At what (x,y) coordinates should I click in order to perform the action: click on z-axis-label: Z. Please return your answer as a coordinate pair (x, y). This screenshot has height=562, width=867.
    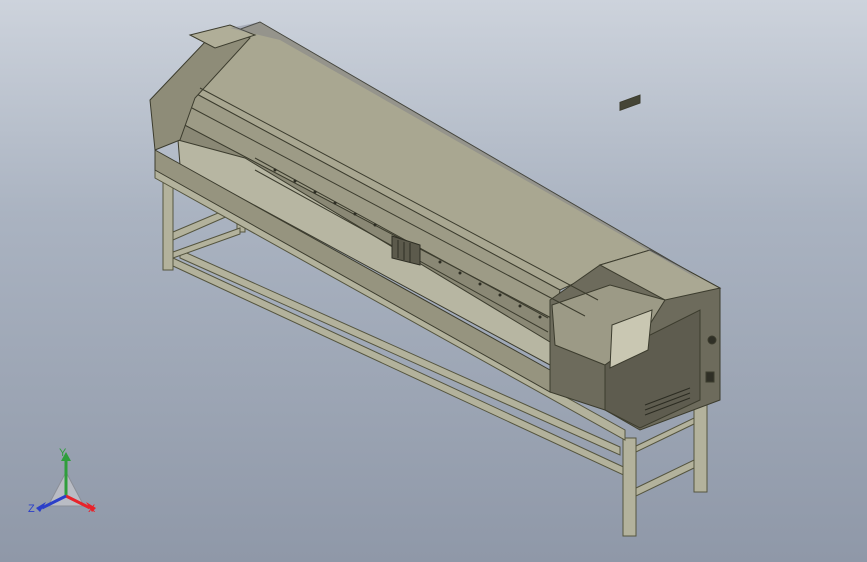
    Looking at the image, I should click on (31, 509).